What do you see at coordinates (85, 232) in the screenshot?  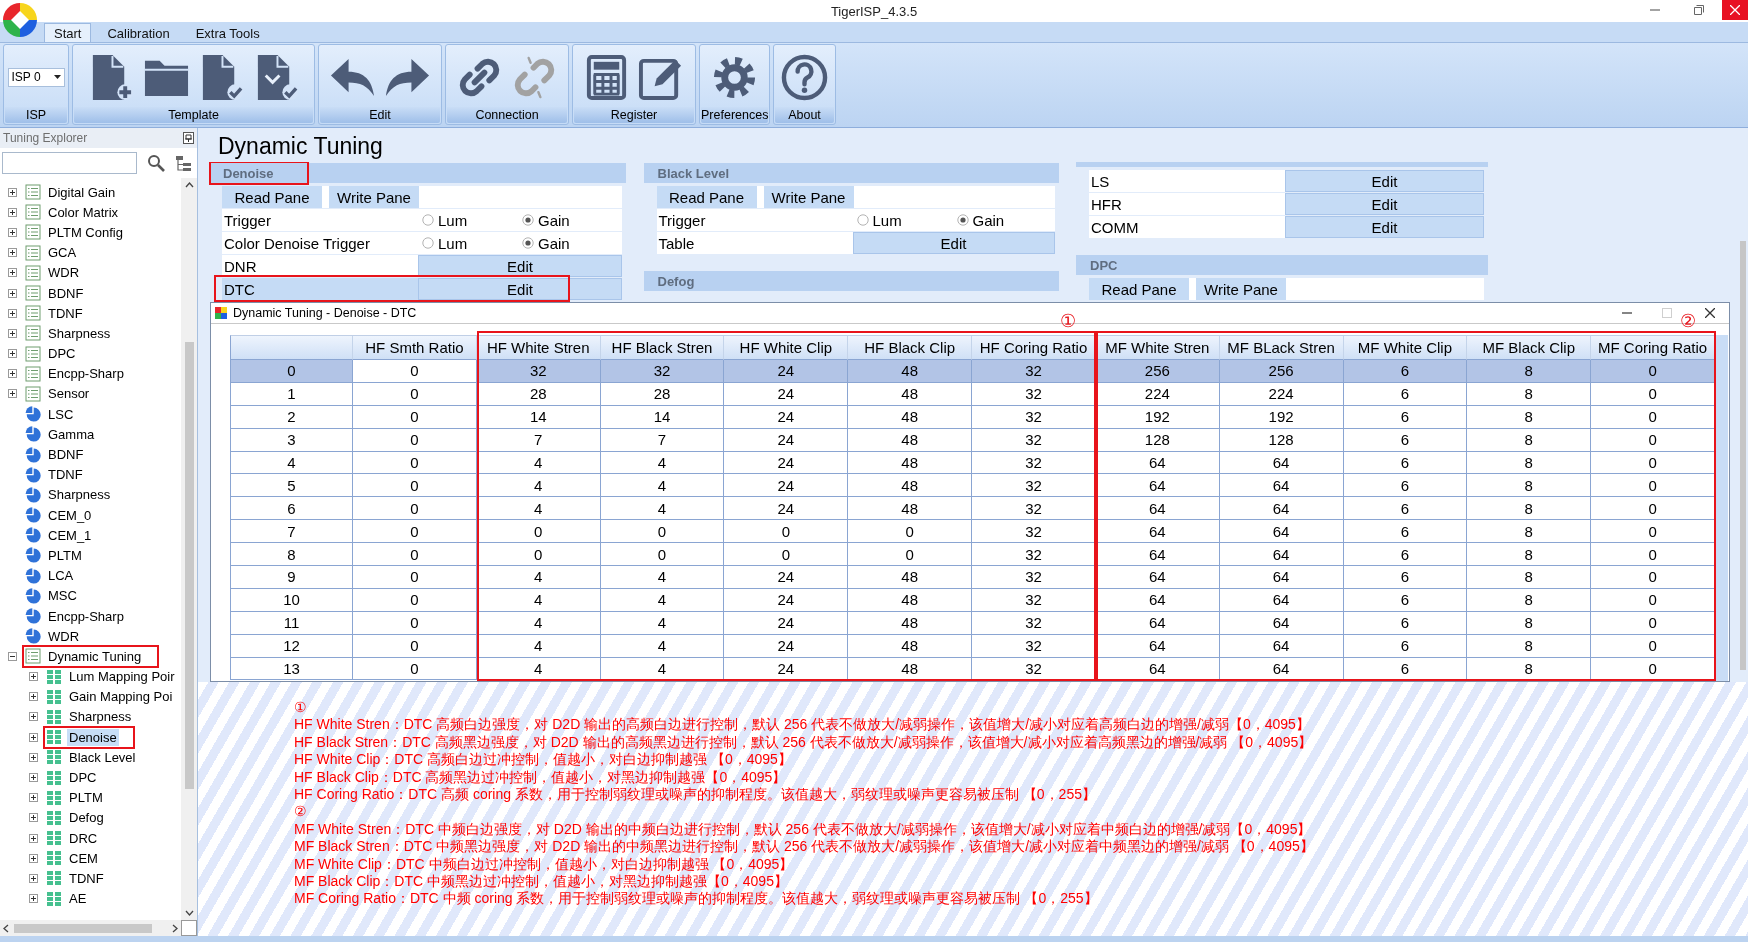 I see `tree-item: PLTM Config` at bounding box center [85, 232].